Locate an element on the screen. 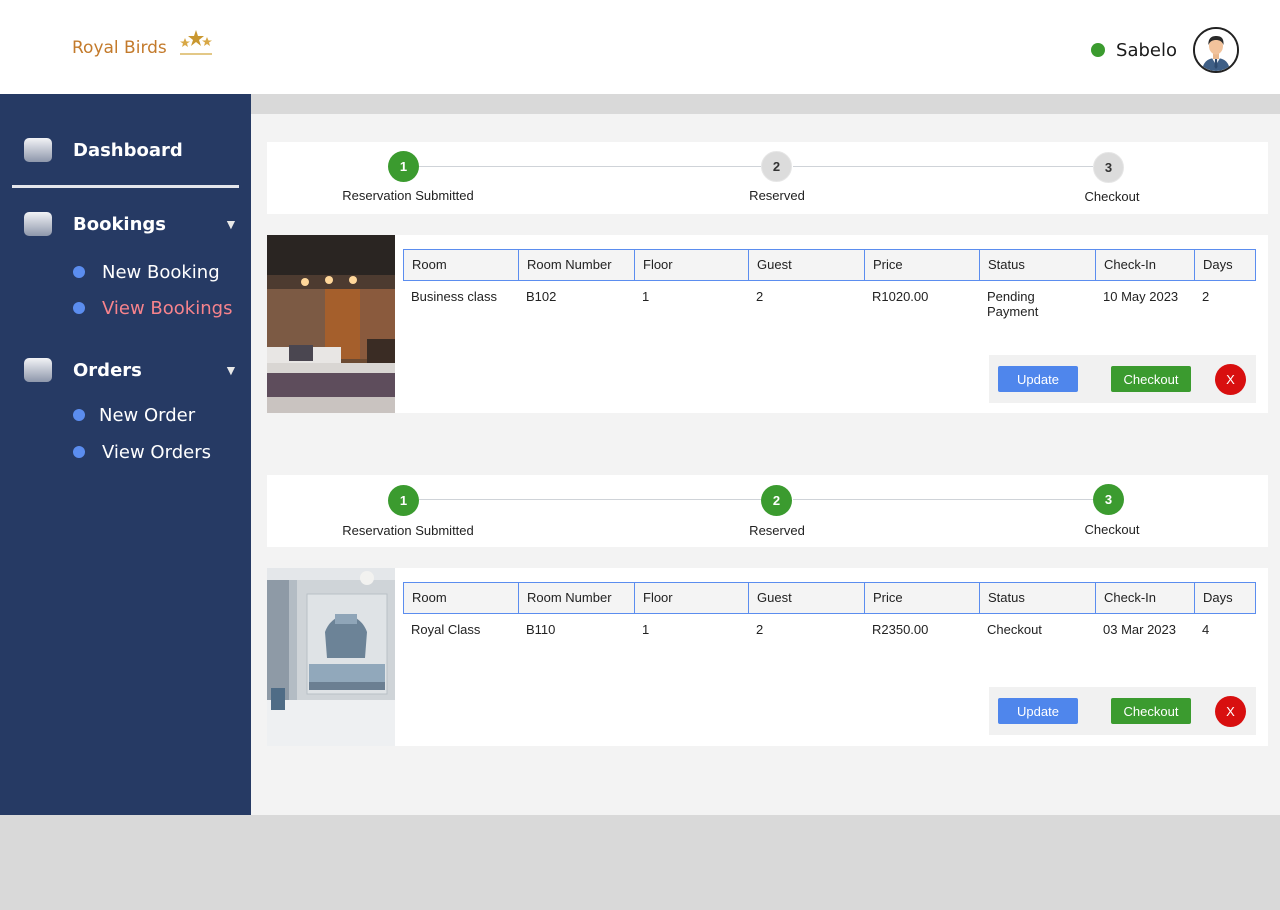 This screenshot has height=910, width=1280. user-name: Sabelo is located at coordinates (1146, 50).